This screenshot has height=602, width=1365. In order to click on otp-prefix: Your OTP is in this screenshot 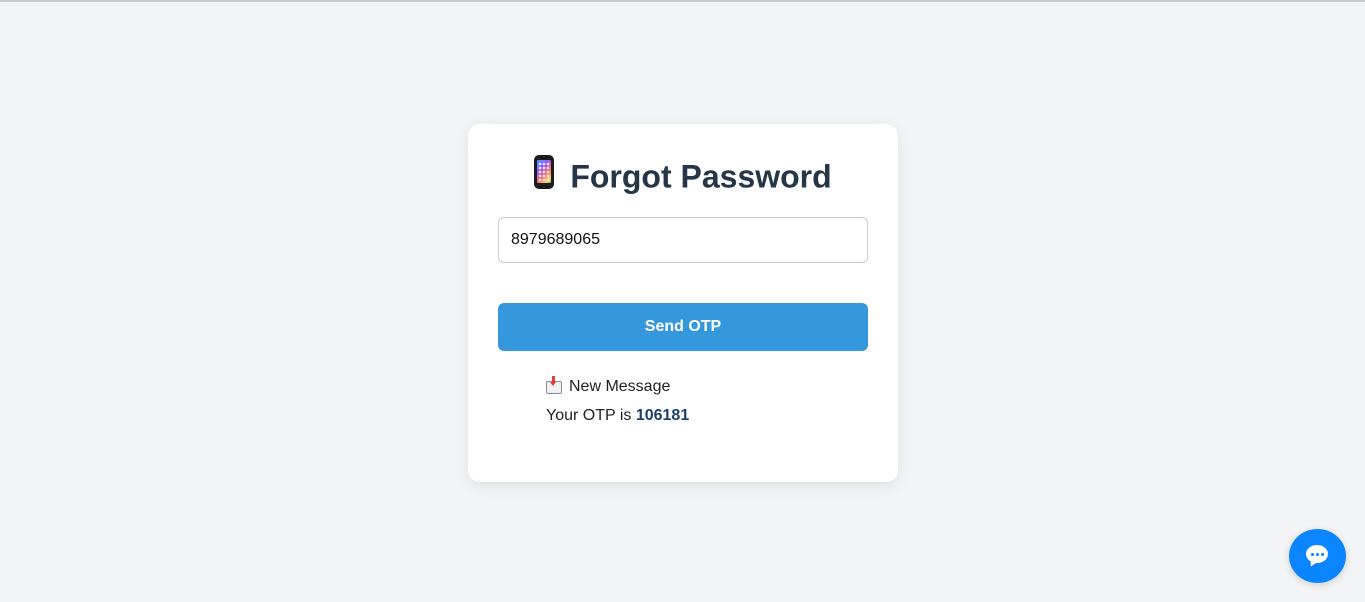, I will do `click(589, 415)`.